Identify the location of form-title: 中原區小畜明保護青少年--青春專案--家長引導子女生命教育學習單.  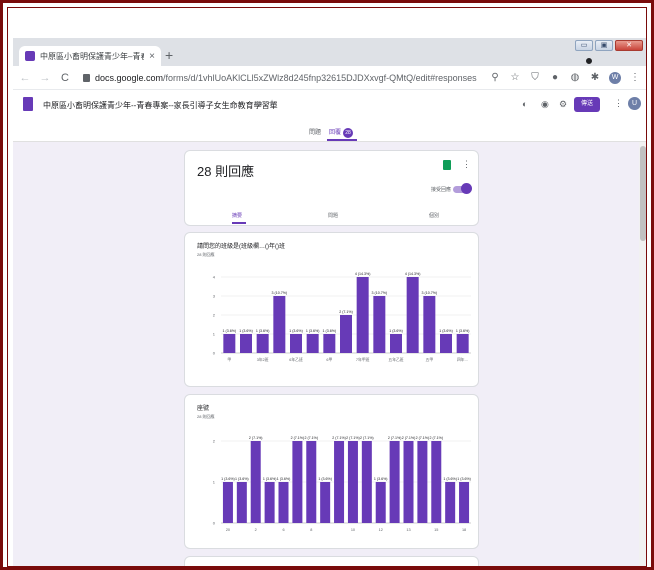
(160, 105).